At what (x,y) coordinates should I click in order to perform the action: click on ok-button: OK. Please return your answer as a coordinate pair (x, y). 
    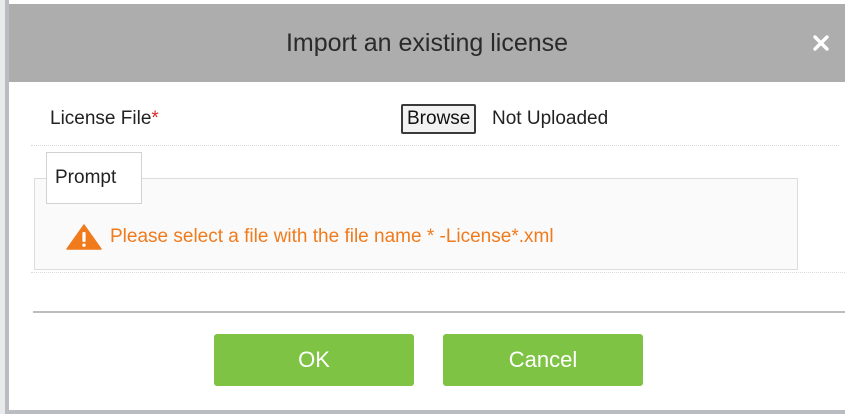
    Looking at the image, I should click on (314, 360).